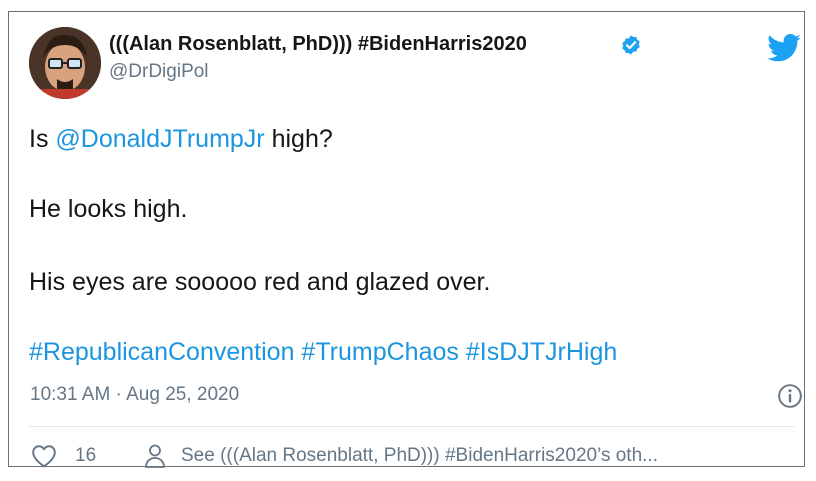 The height and width of the screenshot is (481, 816). What do you see at coordinates (159, 72) in the screenshot?
I see `author-handle: @DrDigiPol` at bounding box center [159, 72].